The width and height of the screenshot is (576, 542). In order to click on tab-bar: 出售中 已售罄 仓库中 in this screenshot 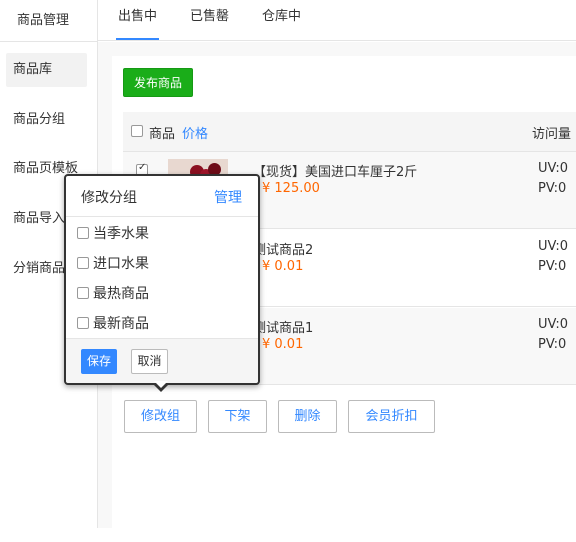, I will do `click(337, 20)`.